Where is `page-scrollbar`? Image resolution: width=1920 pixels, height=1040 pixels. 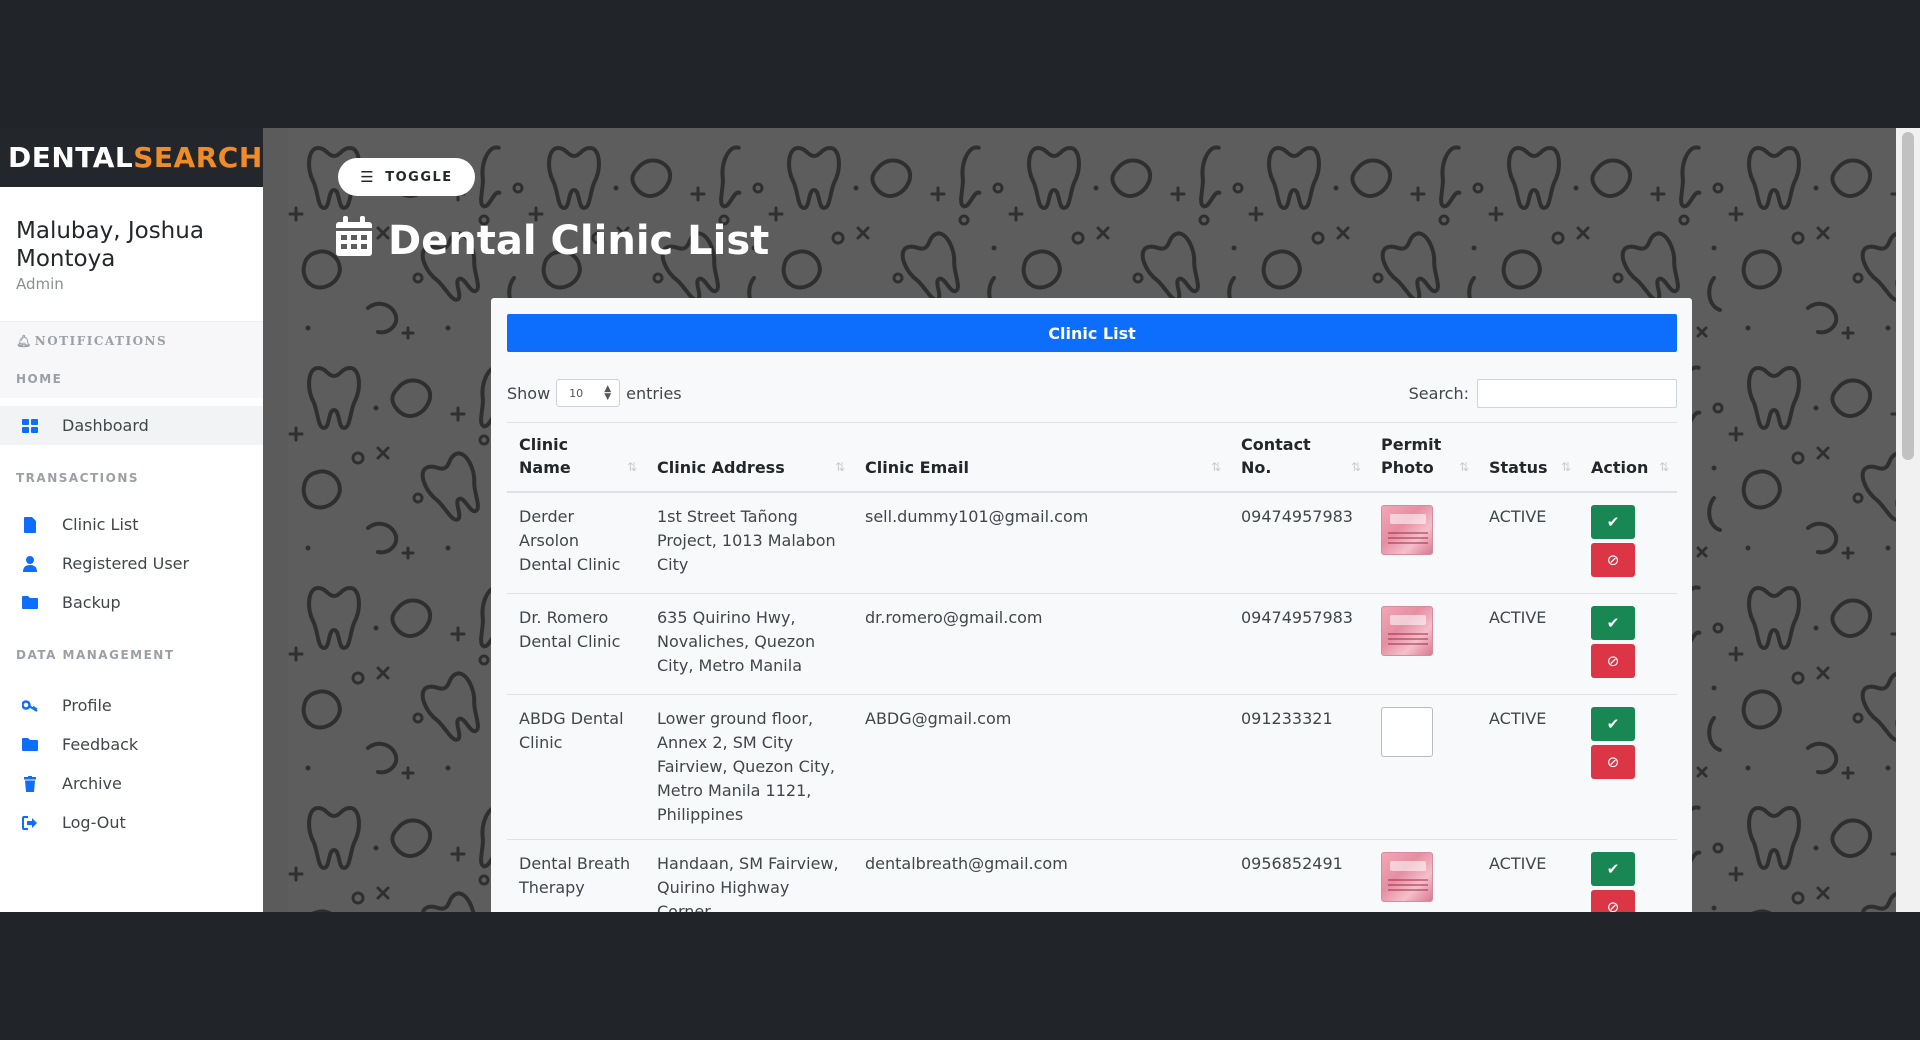
page-scrollbar is located at coordinates (1908, 520).